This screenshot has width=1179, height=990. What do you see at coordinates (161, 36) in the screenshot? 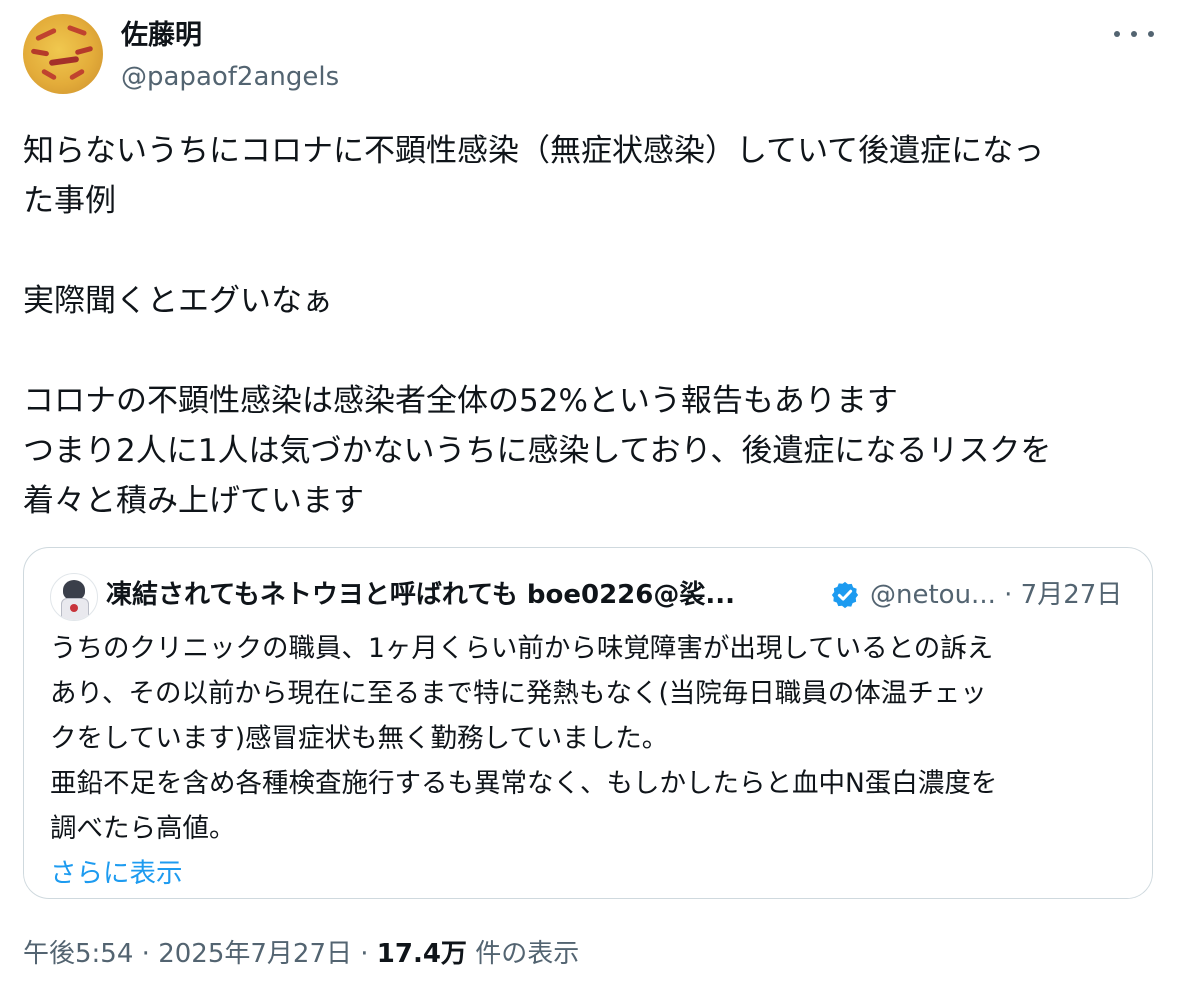
I see `author-display-name: 佐藤明` at bounding box center [161, 36].